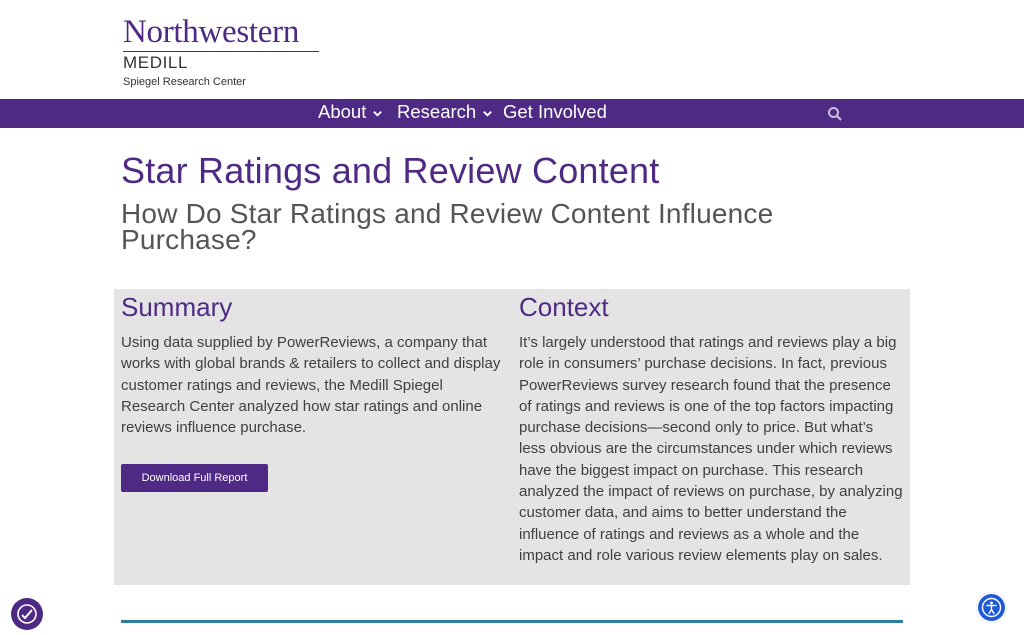  Describe the element at coordinates (156, 62) in the screenshot. I see `logo-school: MEDILL` at that location.